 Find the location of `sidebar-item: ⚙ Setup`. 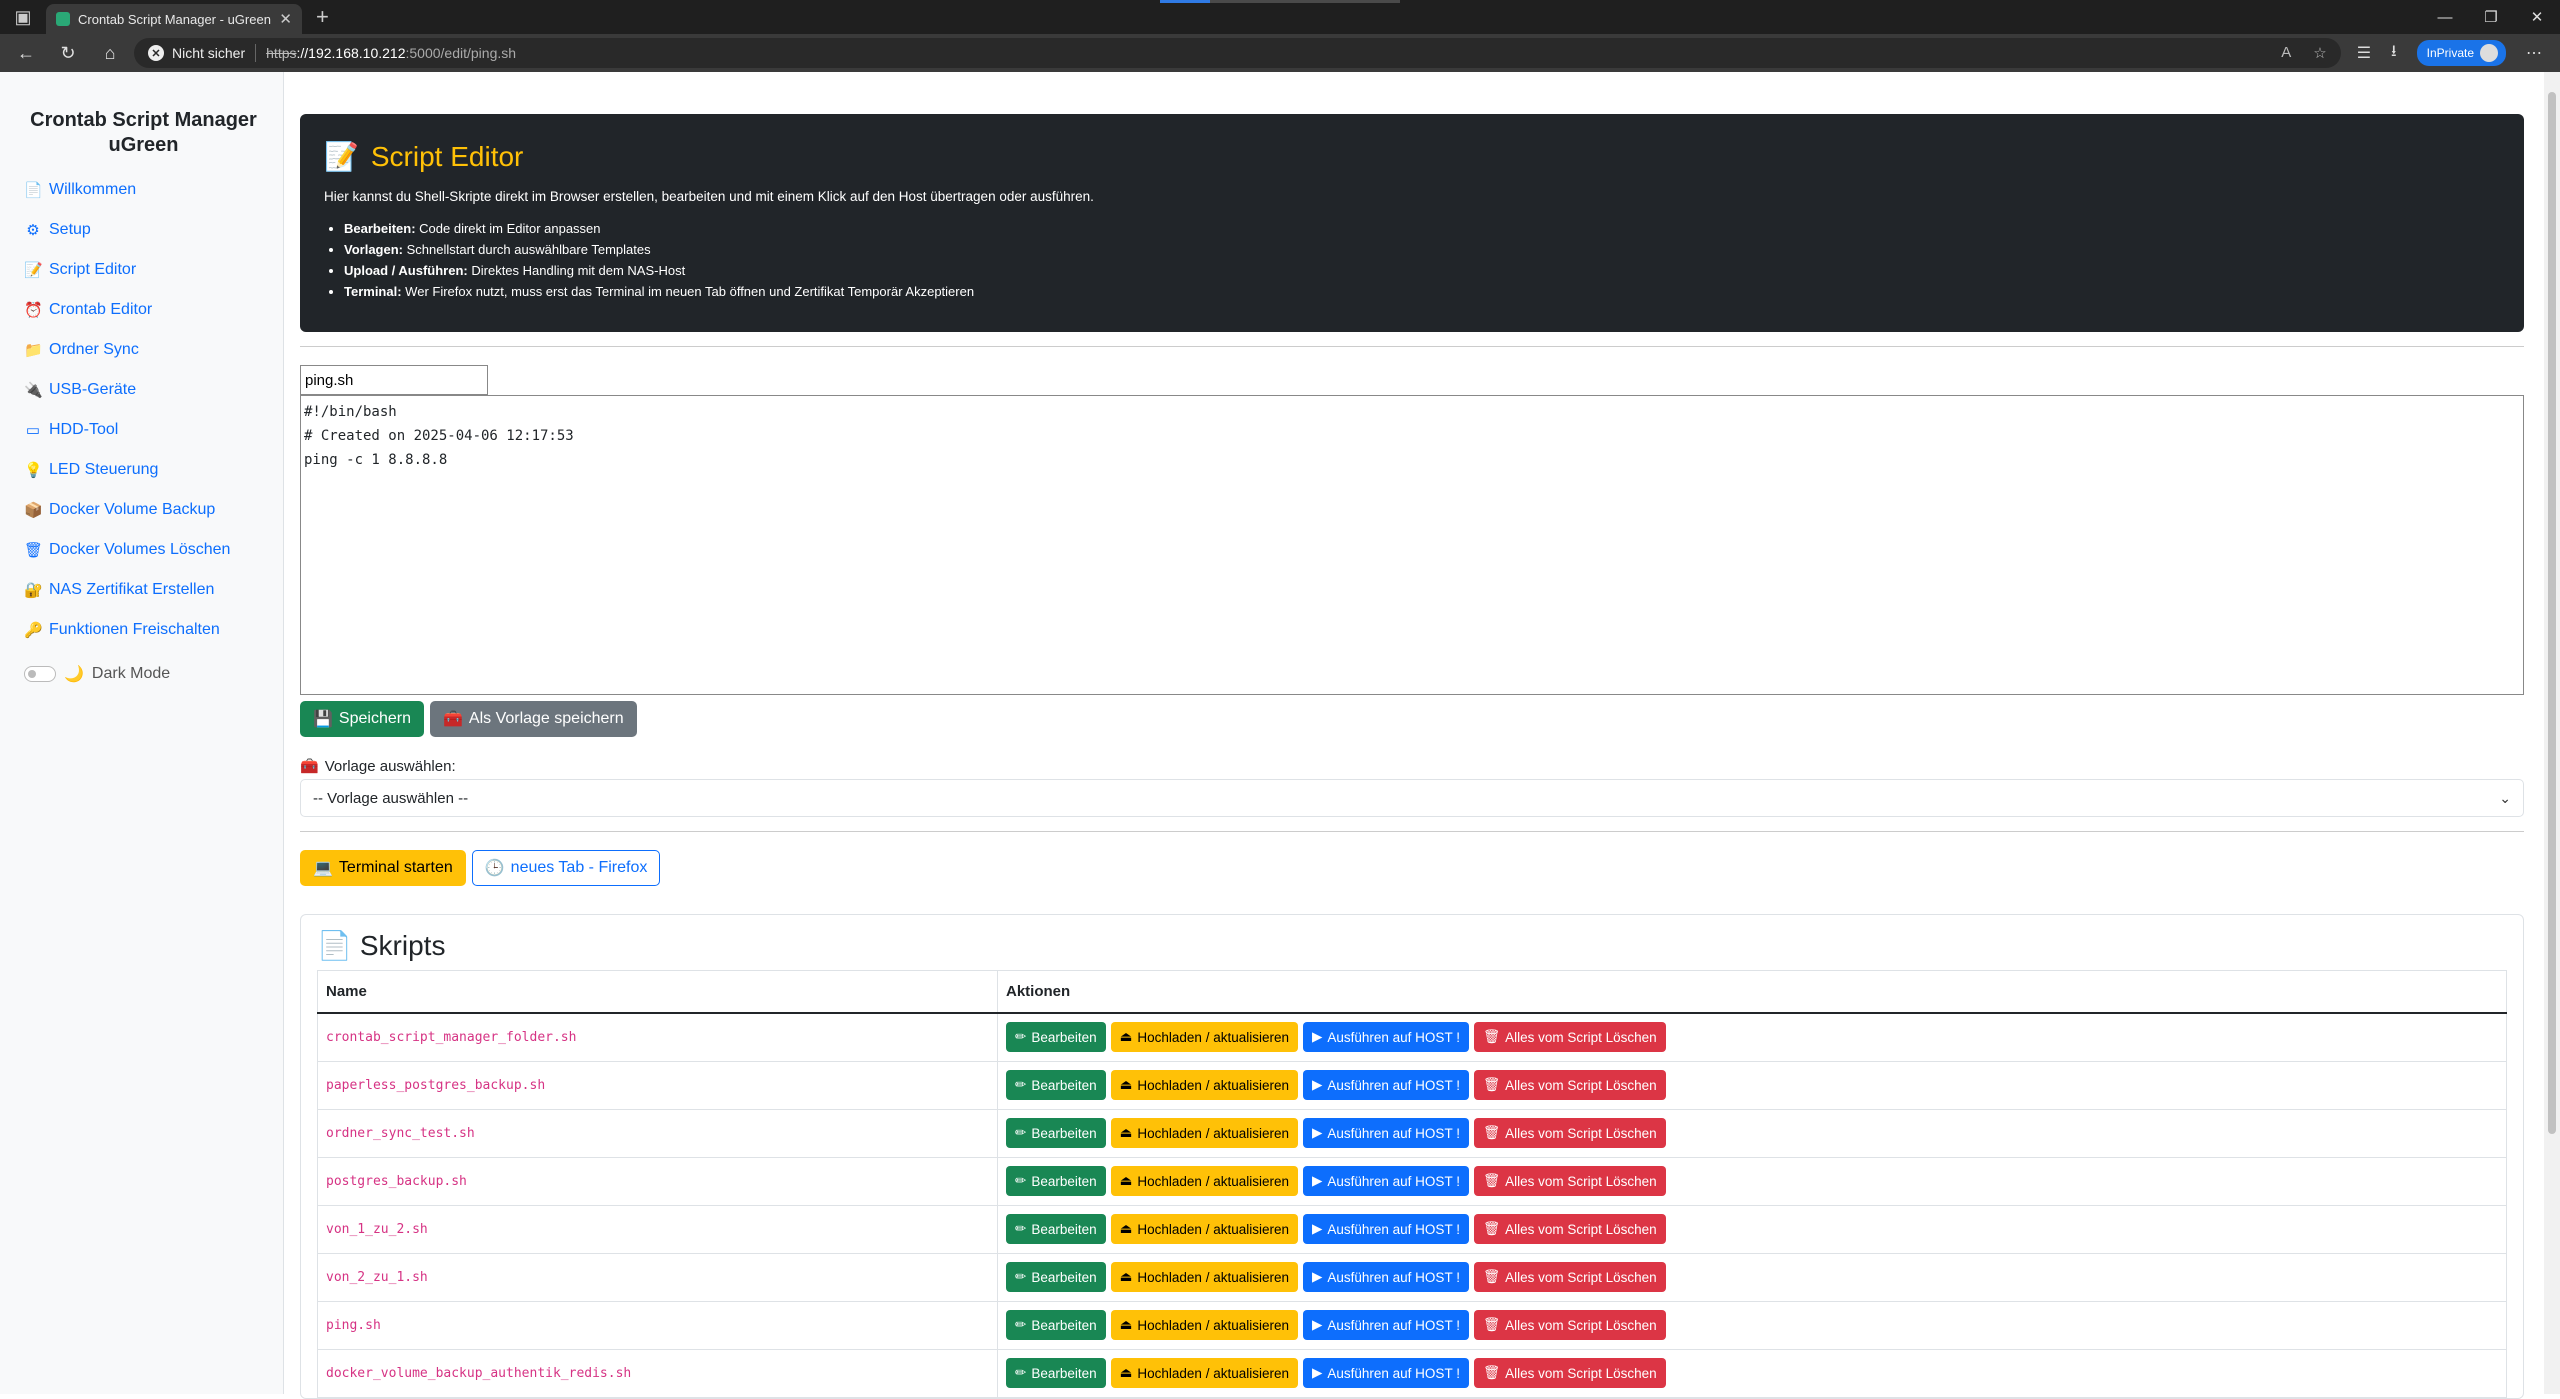

sidebar-item: ⚙ Setup is located at coordinates (143, 230).